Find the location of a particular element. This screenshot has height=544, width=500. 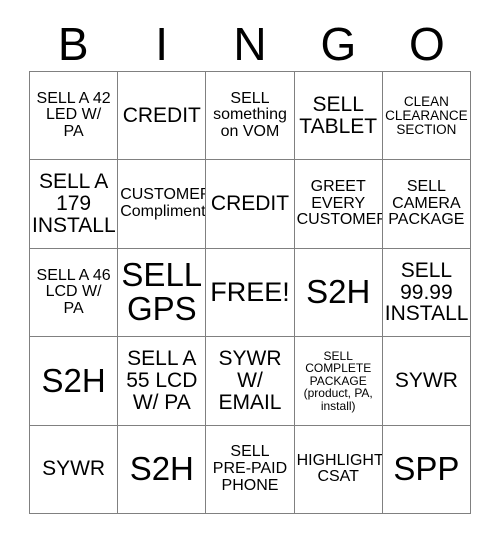

bingo-header-letter-n: N is located at coordinates (250, 44).